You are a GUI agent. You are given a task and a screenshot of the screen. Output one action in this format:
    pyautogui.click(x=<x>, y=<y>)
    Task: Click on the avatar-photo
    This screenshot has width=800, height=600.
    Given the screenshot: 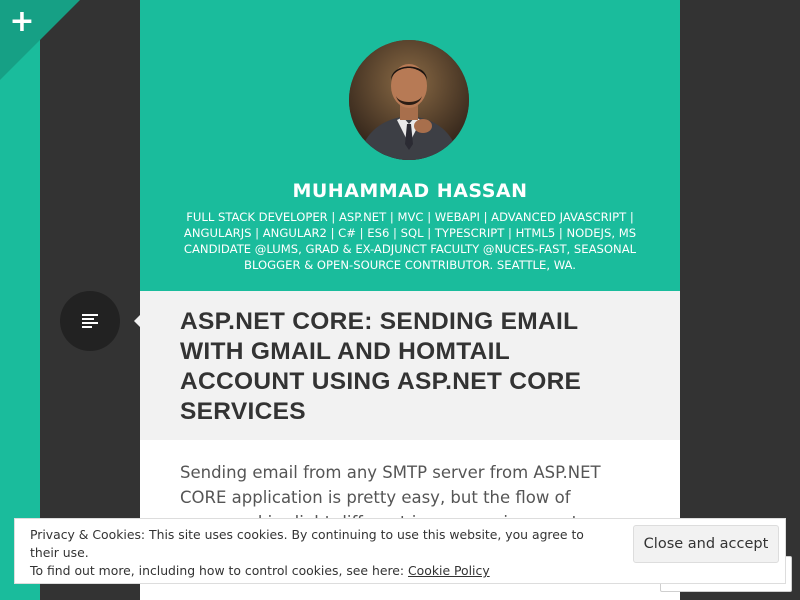 What is the action you would take?
    pyautogui.click(x=409, y=100)
    